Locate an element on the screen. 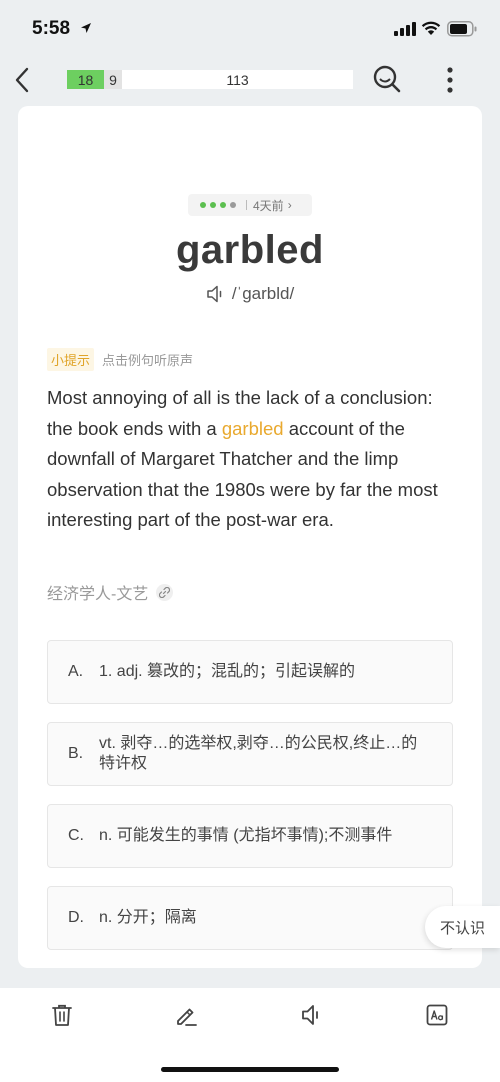  sentence-highlight: garbled is located at coordinates (252, 428).